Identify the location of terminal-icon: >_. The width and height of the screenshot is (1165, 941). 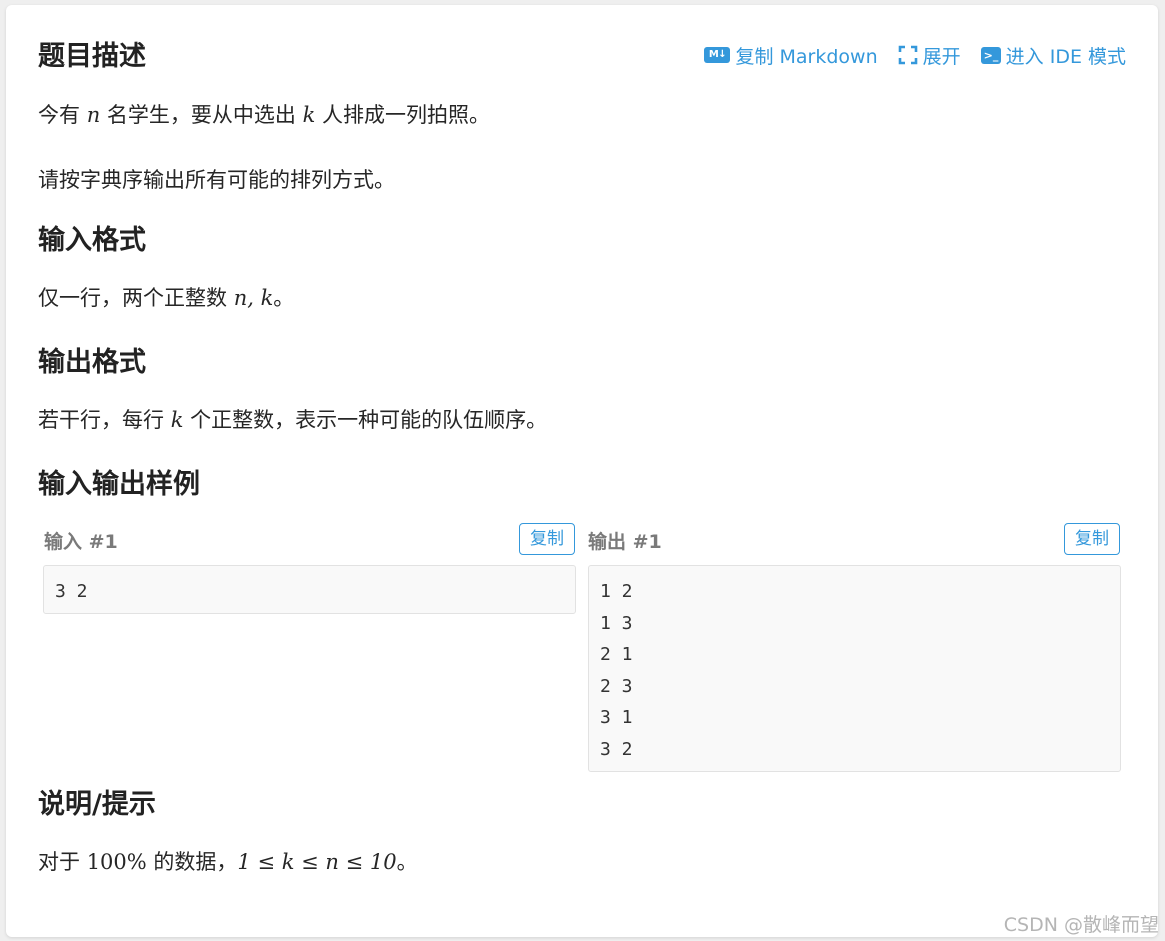
(990, 55).